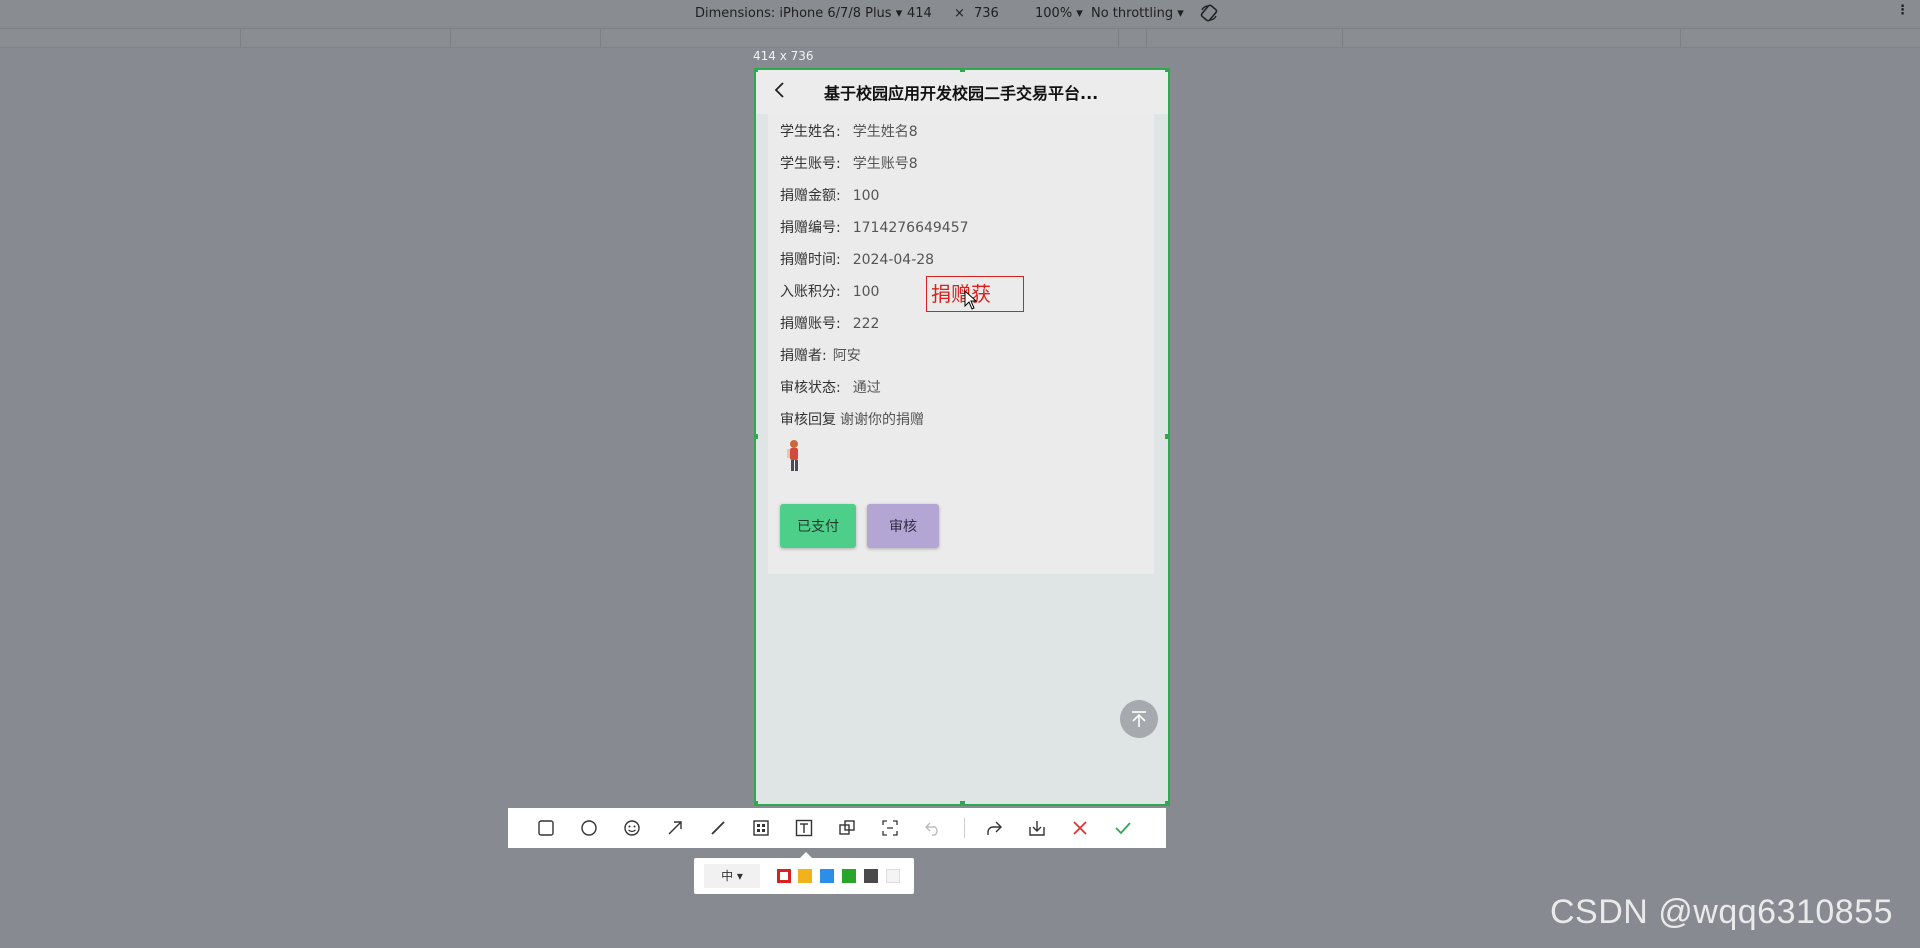 This screenshot has width=1920, height=948. What do you see at coordinates (1722, 912) in the screenshot?
I see `csdn-watermark: CSDN @wqq6310855` at bounding box center [1722, 912].